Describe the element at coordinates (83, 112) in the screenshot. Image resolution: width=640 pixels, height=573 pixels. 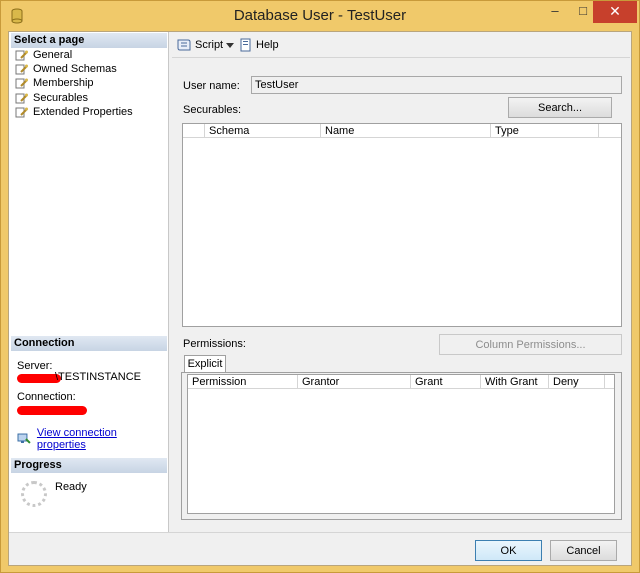
I see `page-item-label: Extended Properties` at that location.